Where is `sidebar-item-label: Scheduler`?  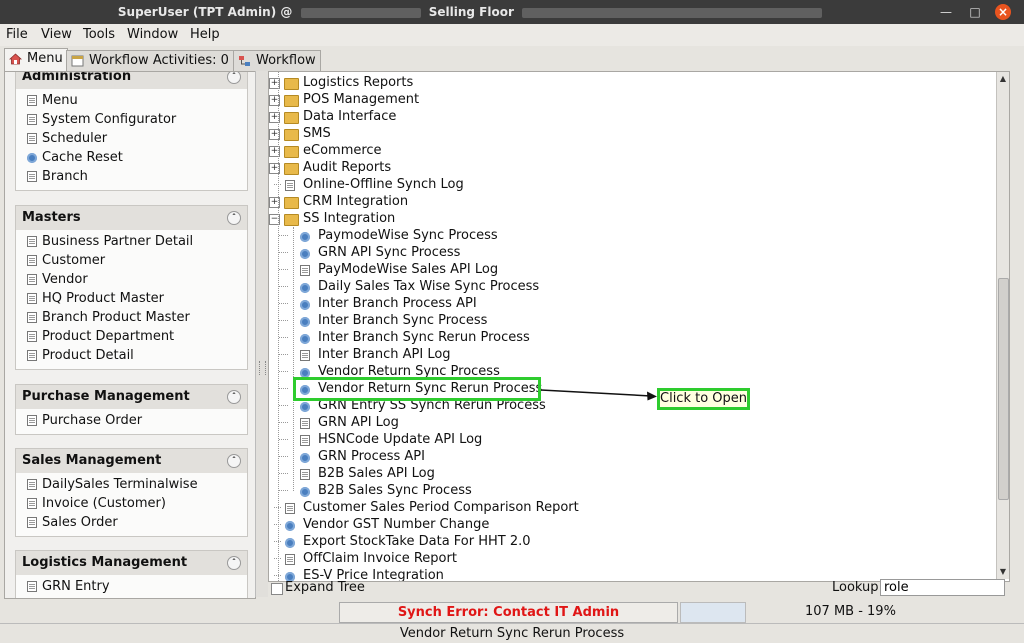 sidebar-item-label: Scheduler is located at coordinates (75, 138).